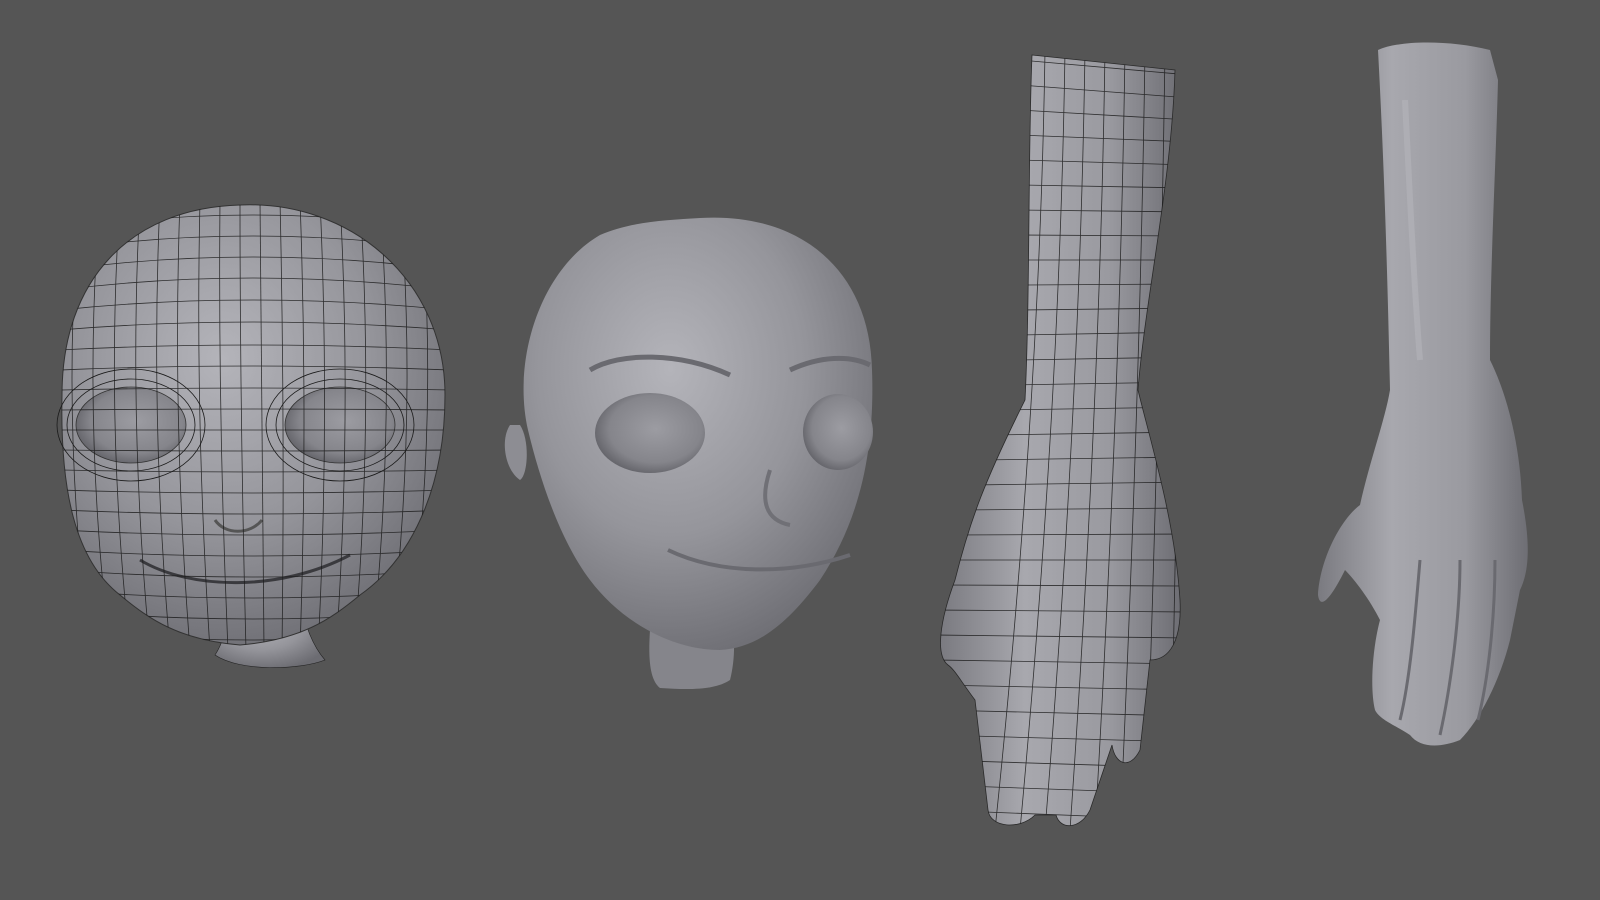 This screenshot has width=1600, height=900. Describe the element at coordinates (1423, 394) in the screenshot. I see `hand-sculpted` at that location.